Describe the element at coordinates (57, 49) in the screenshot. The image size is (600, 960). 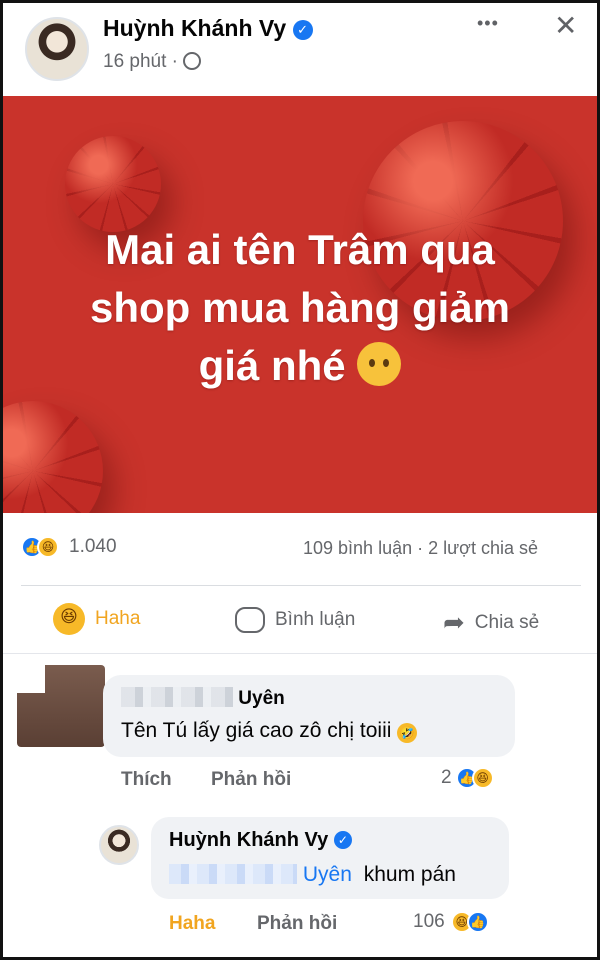
I see `author-avatar` at that location.